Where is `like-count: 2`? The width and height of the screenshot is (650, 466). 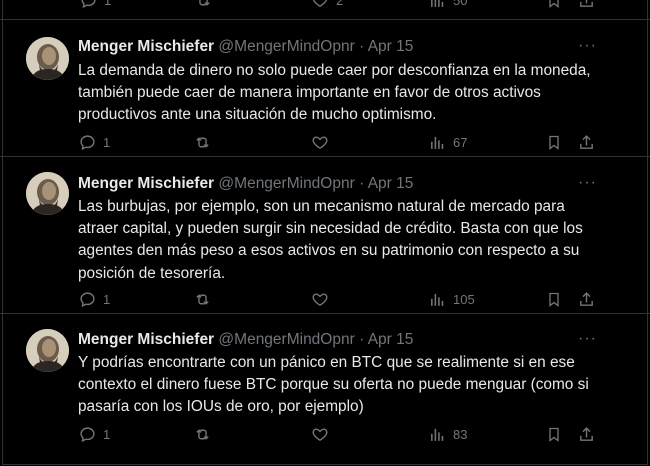 like-count: 2 is located at coordinates (340, 4).